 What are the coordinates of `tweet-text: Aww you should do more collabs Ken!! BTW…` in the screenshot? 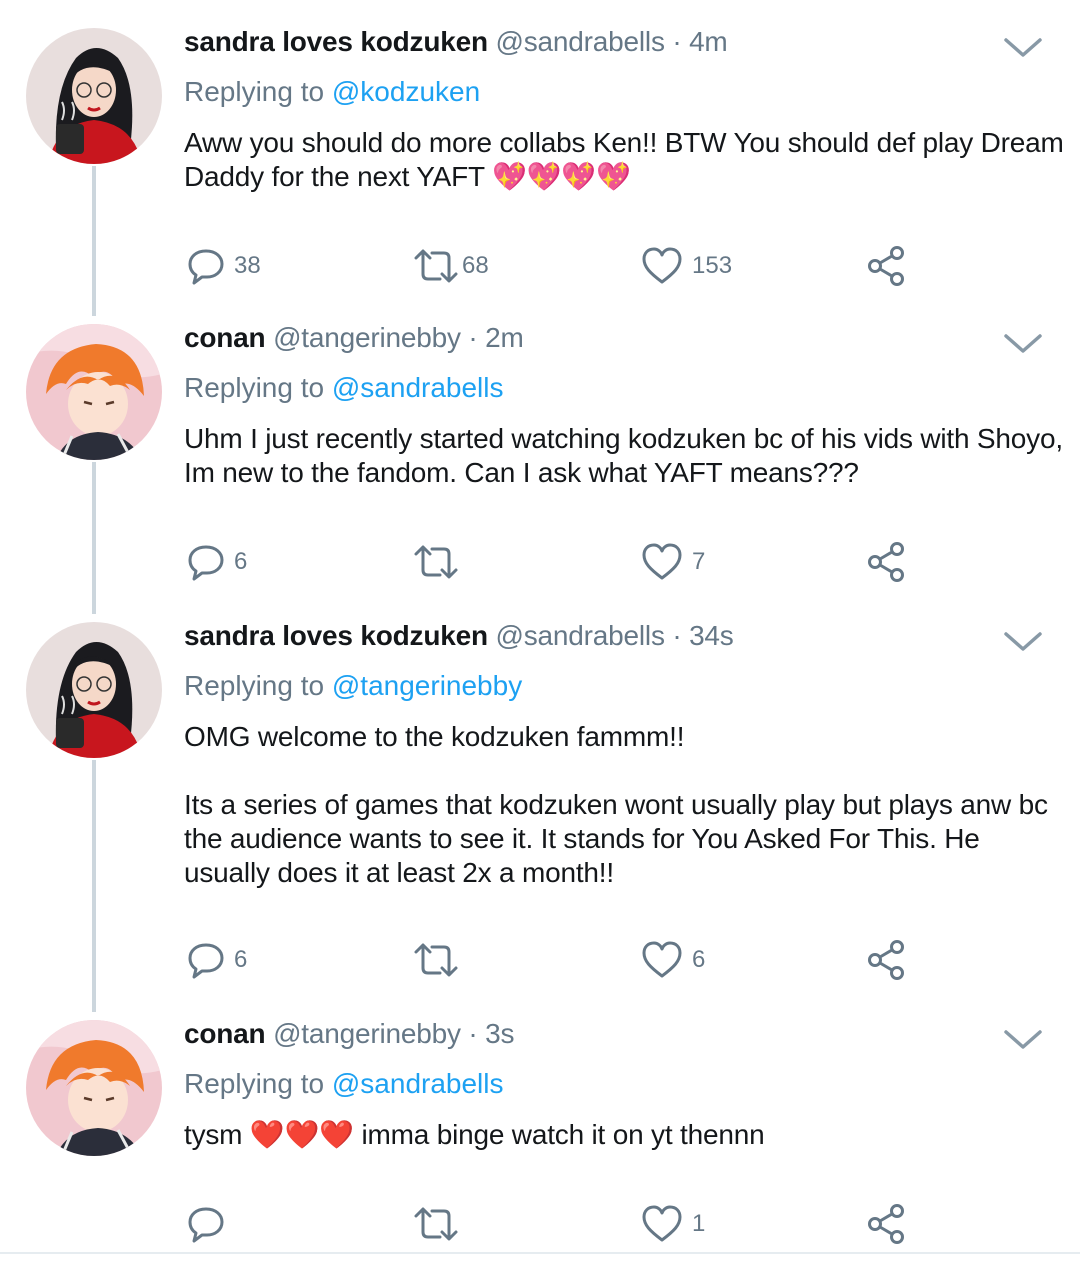 It's located at (624, 160).